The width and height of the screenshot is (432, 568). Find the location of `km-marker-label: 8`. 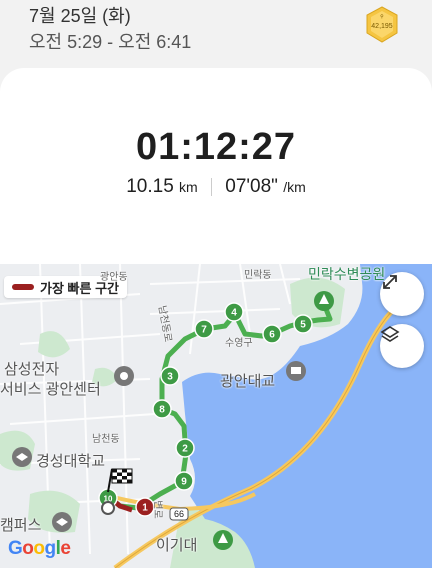

km-marker-label: 8 is located at coordinates (162, 410).